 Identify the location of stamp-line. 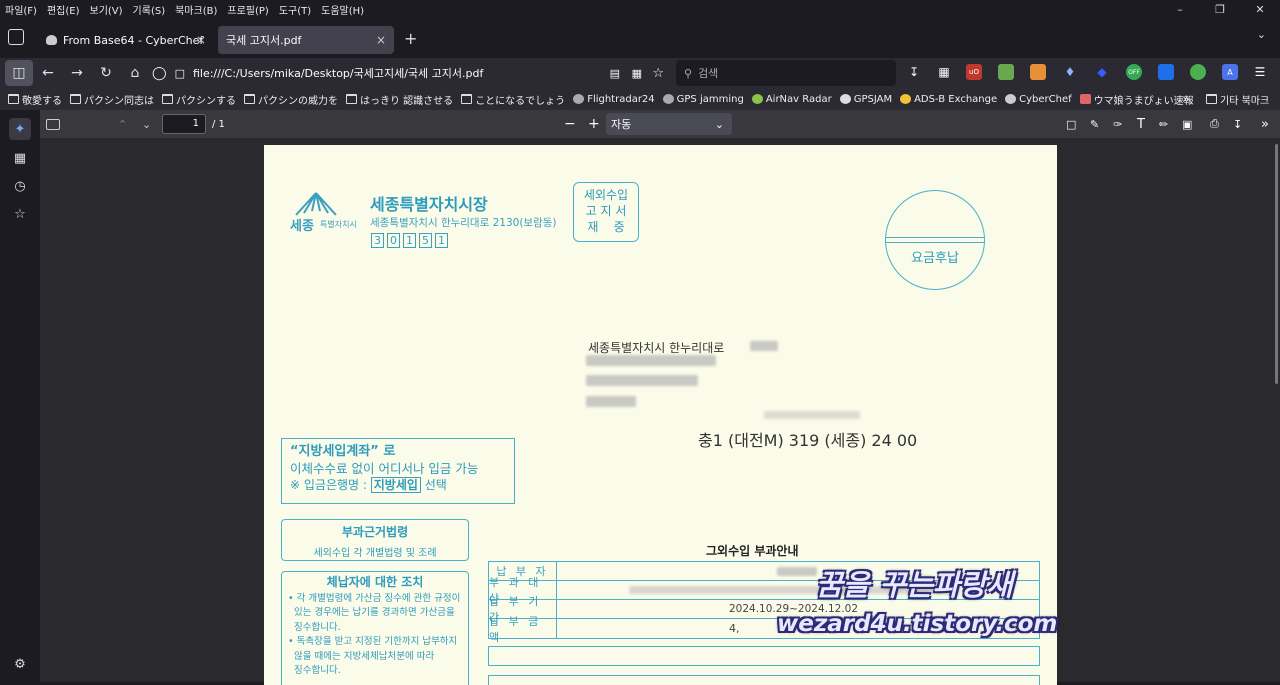
(935, 242).